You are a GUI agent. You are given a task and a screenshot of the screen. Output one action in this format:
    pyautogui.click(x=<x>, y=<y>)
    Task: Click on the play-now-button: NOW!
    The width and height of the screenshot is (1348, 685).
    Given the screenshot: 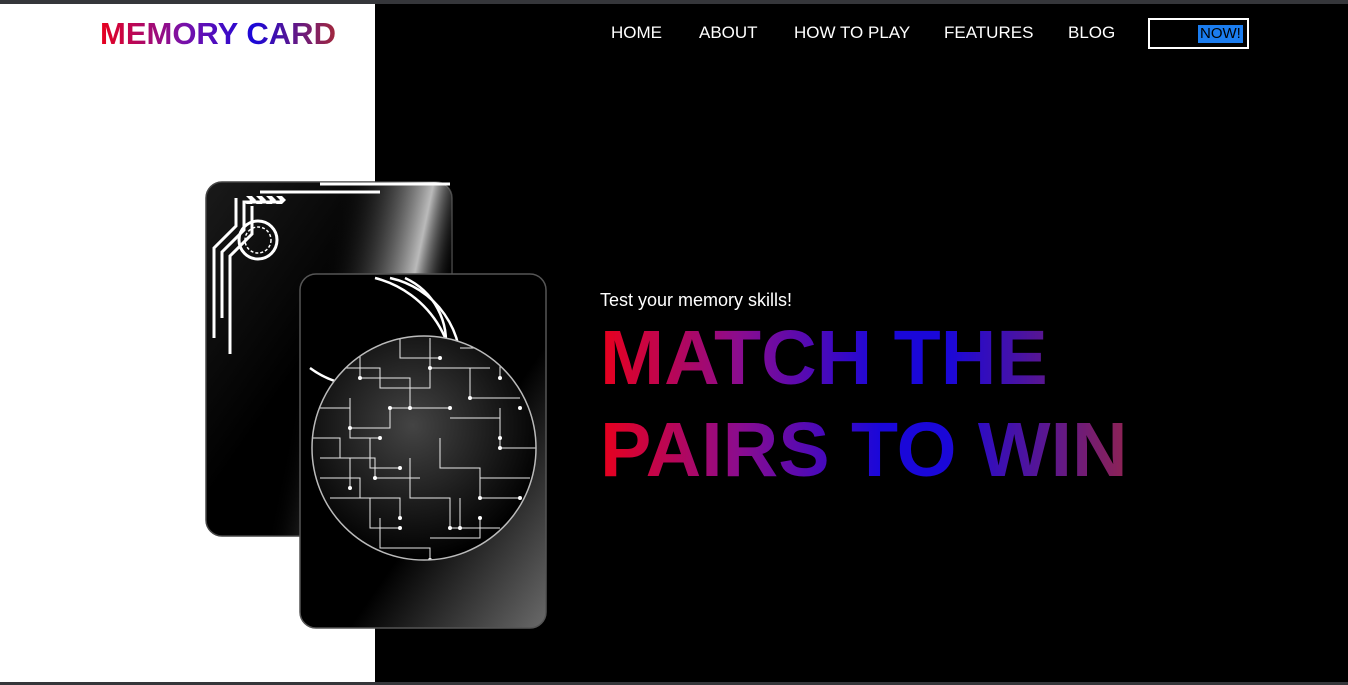 What is the action you would take?
    pyautogui.click(x=1198, y=33)
    